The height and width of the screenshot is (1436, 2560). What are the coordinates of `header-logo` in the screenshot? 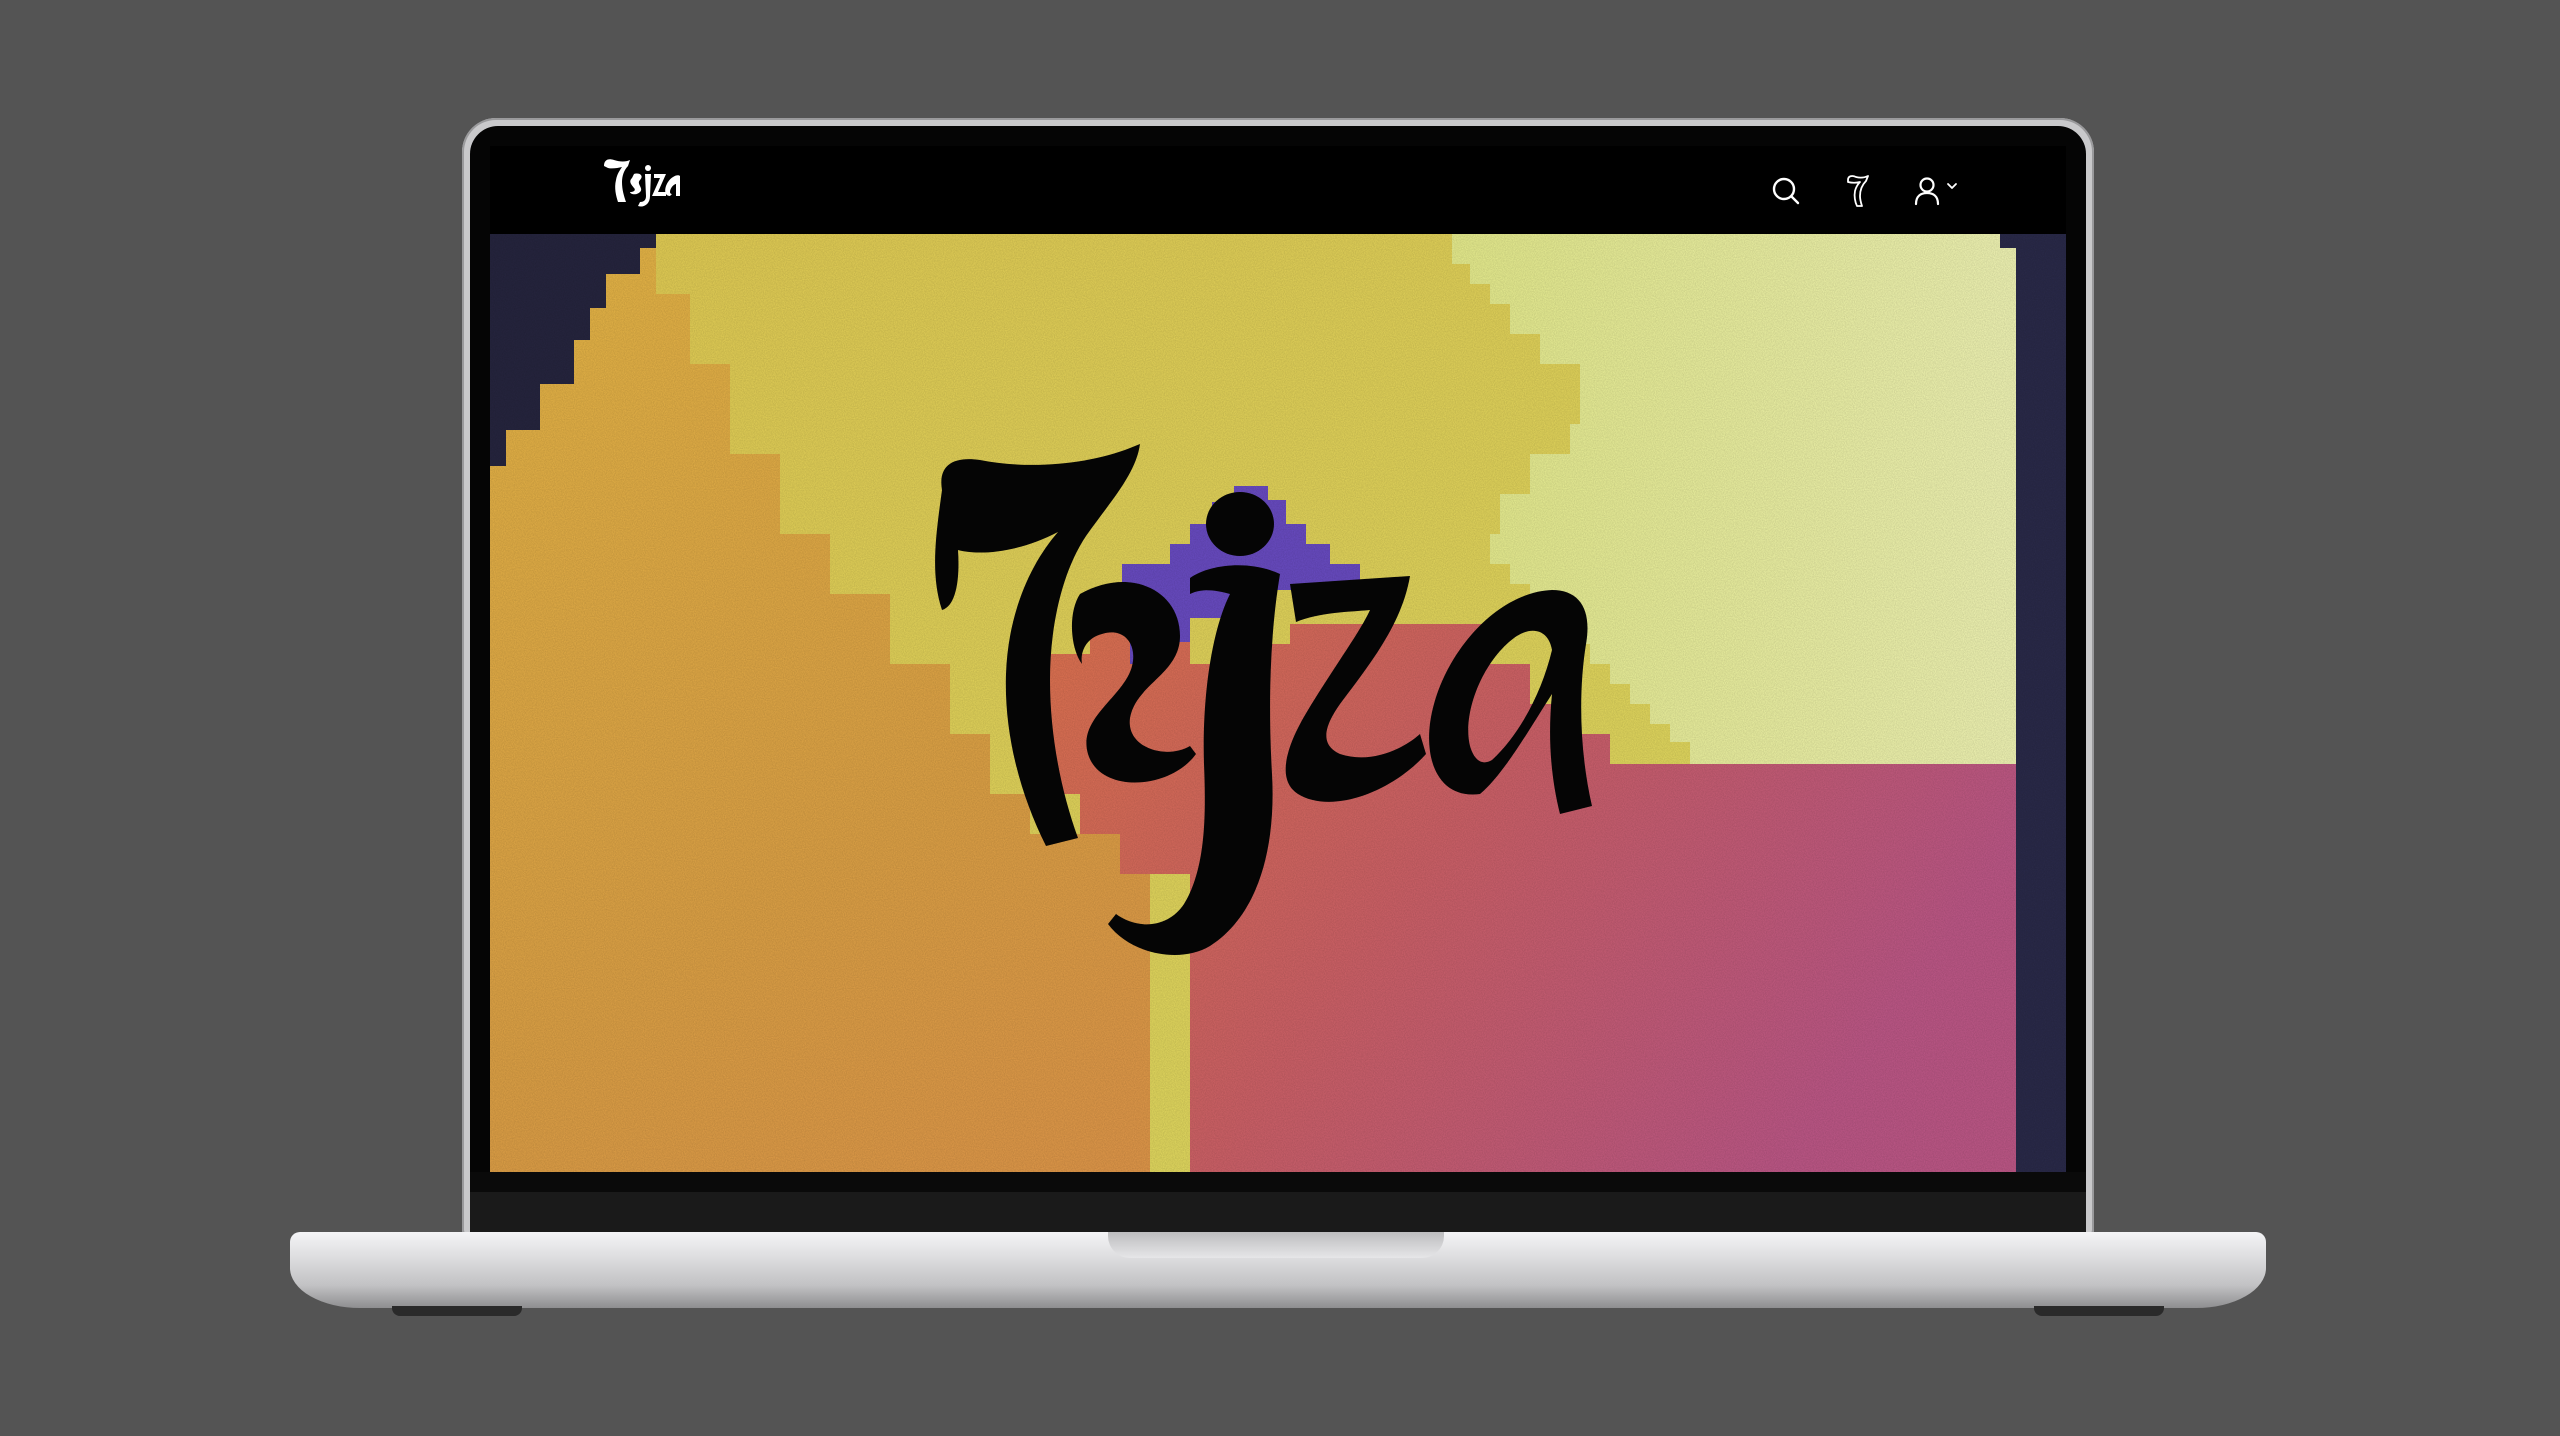 It's located at (642, 182).